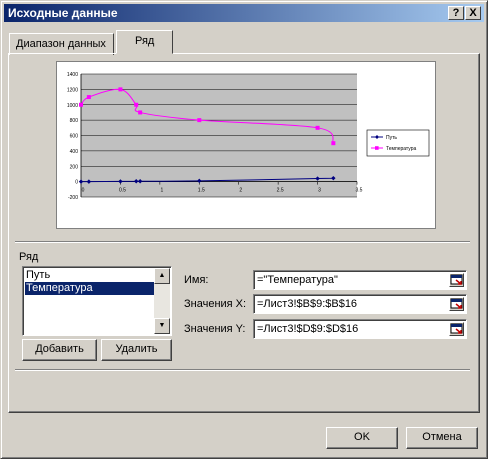 This screenshot has height=459, width=488. I want to click on tab-series-label: Ряд, so click(145, 41).